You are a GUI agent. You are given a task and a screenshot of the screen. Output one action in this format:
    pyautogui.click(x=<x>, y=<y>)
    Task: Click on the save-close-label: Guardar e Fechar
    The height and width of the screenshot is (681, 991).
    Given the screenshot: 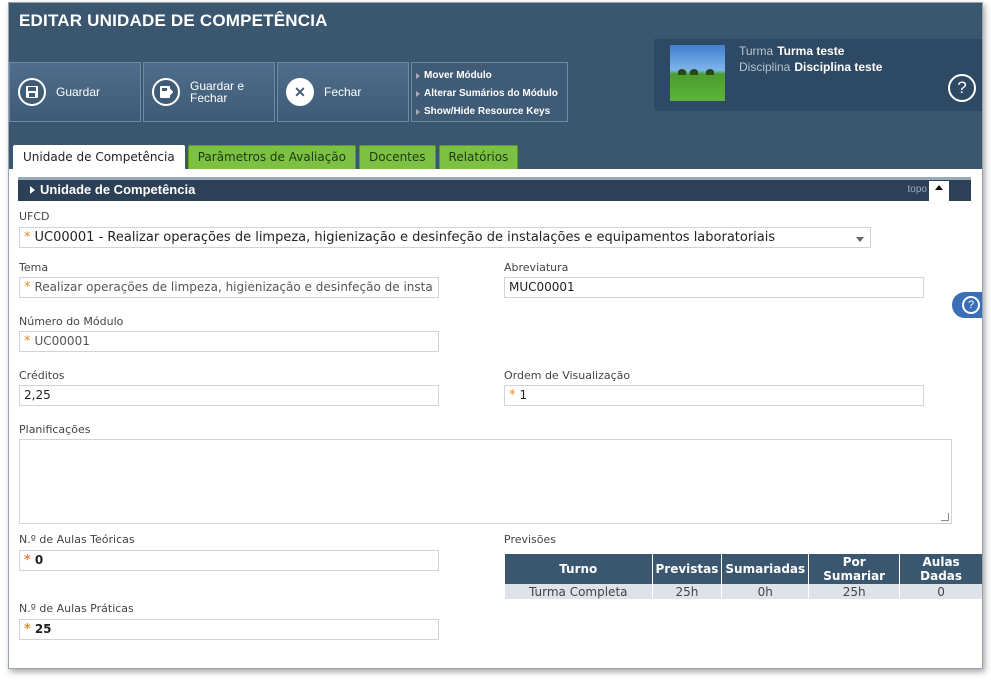 What is the action you would take?
    pyautogui.click(x=217, y=92)
    